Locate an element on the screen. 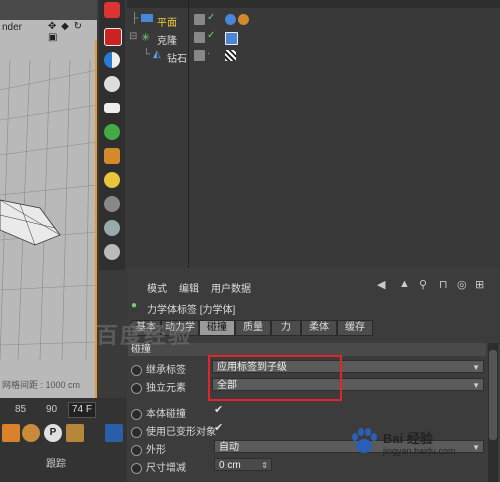 This screenshot has width=500, height=482. menu-mode: 模式 is located at coordinates (157, 287).